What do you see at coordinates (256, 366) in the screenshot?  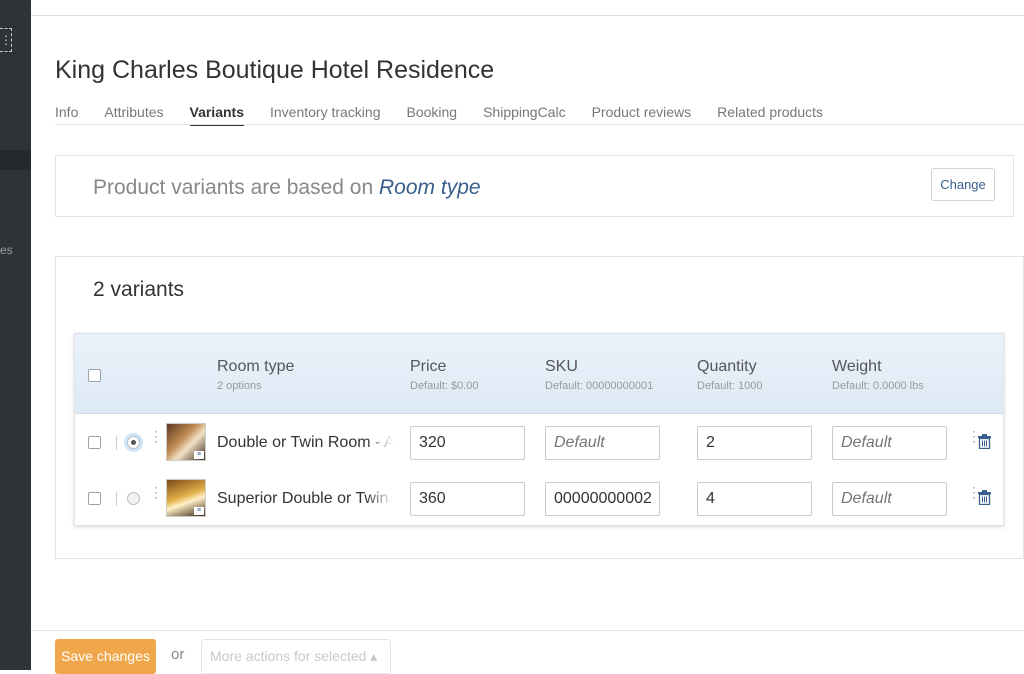 I see `column-room-type-name: Room type` at bounding box center [256, 366].